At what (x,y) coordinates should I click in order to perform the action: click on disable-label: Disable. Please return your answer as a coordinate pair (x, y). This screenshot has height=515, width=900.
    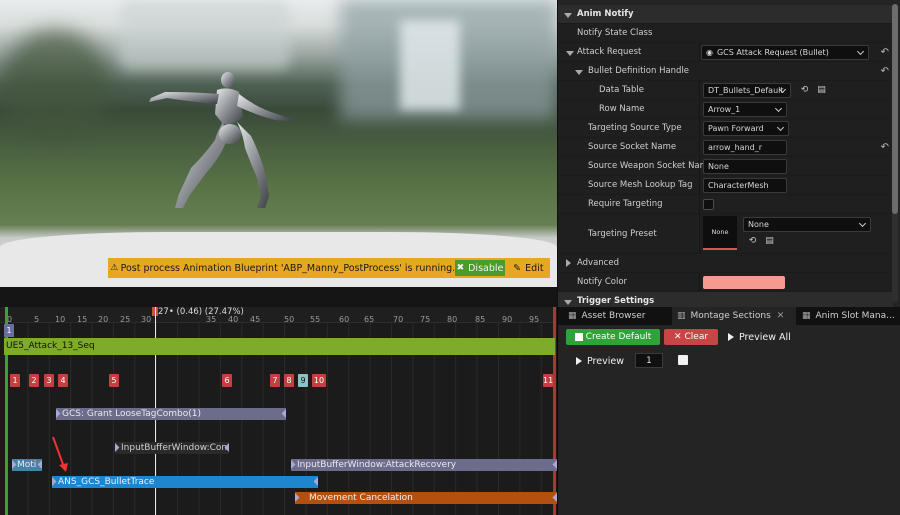
    Looking at the image, I should click on (486, 268).